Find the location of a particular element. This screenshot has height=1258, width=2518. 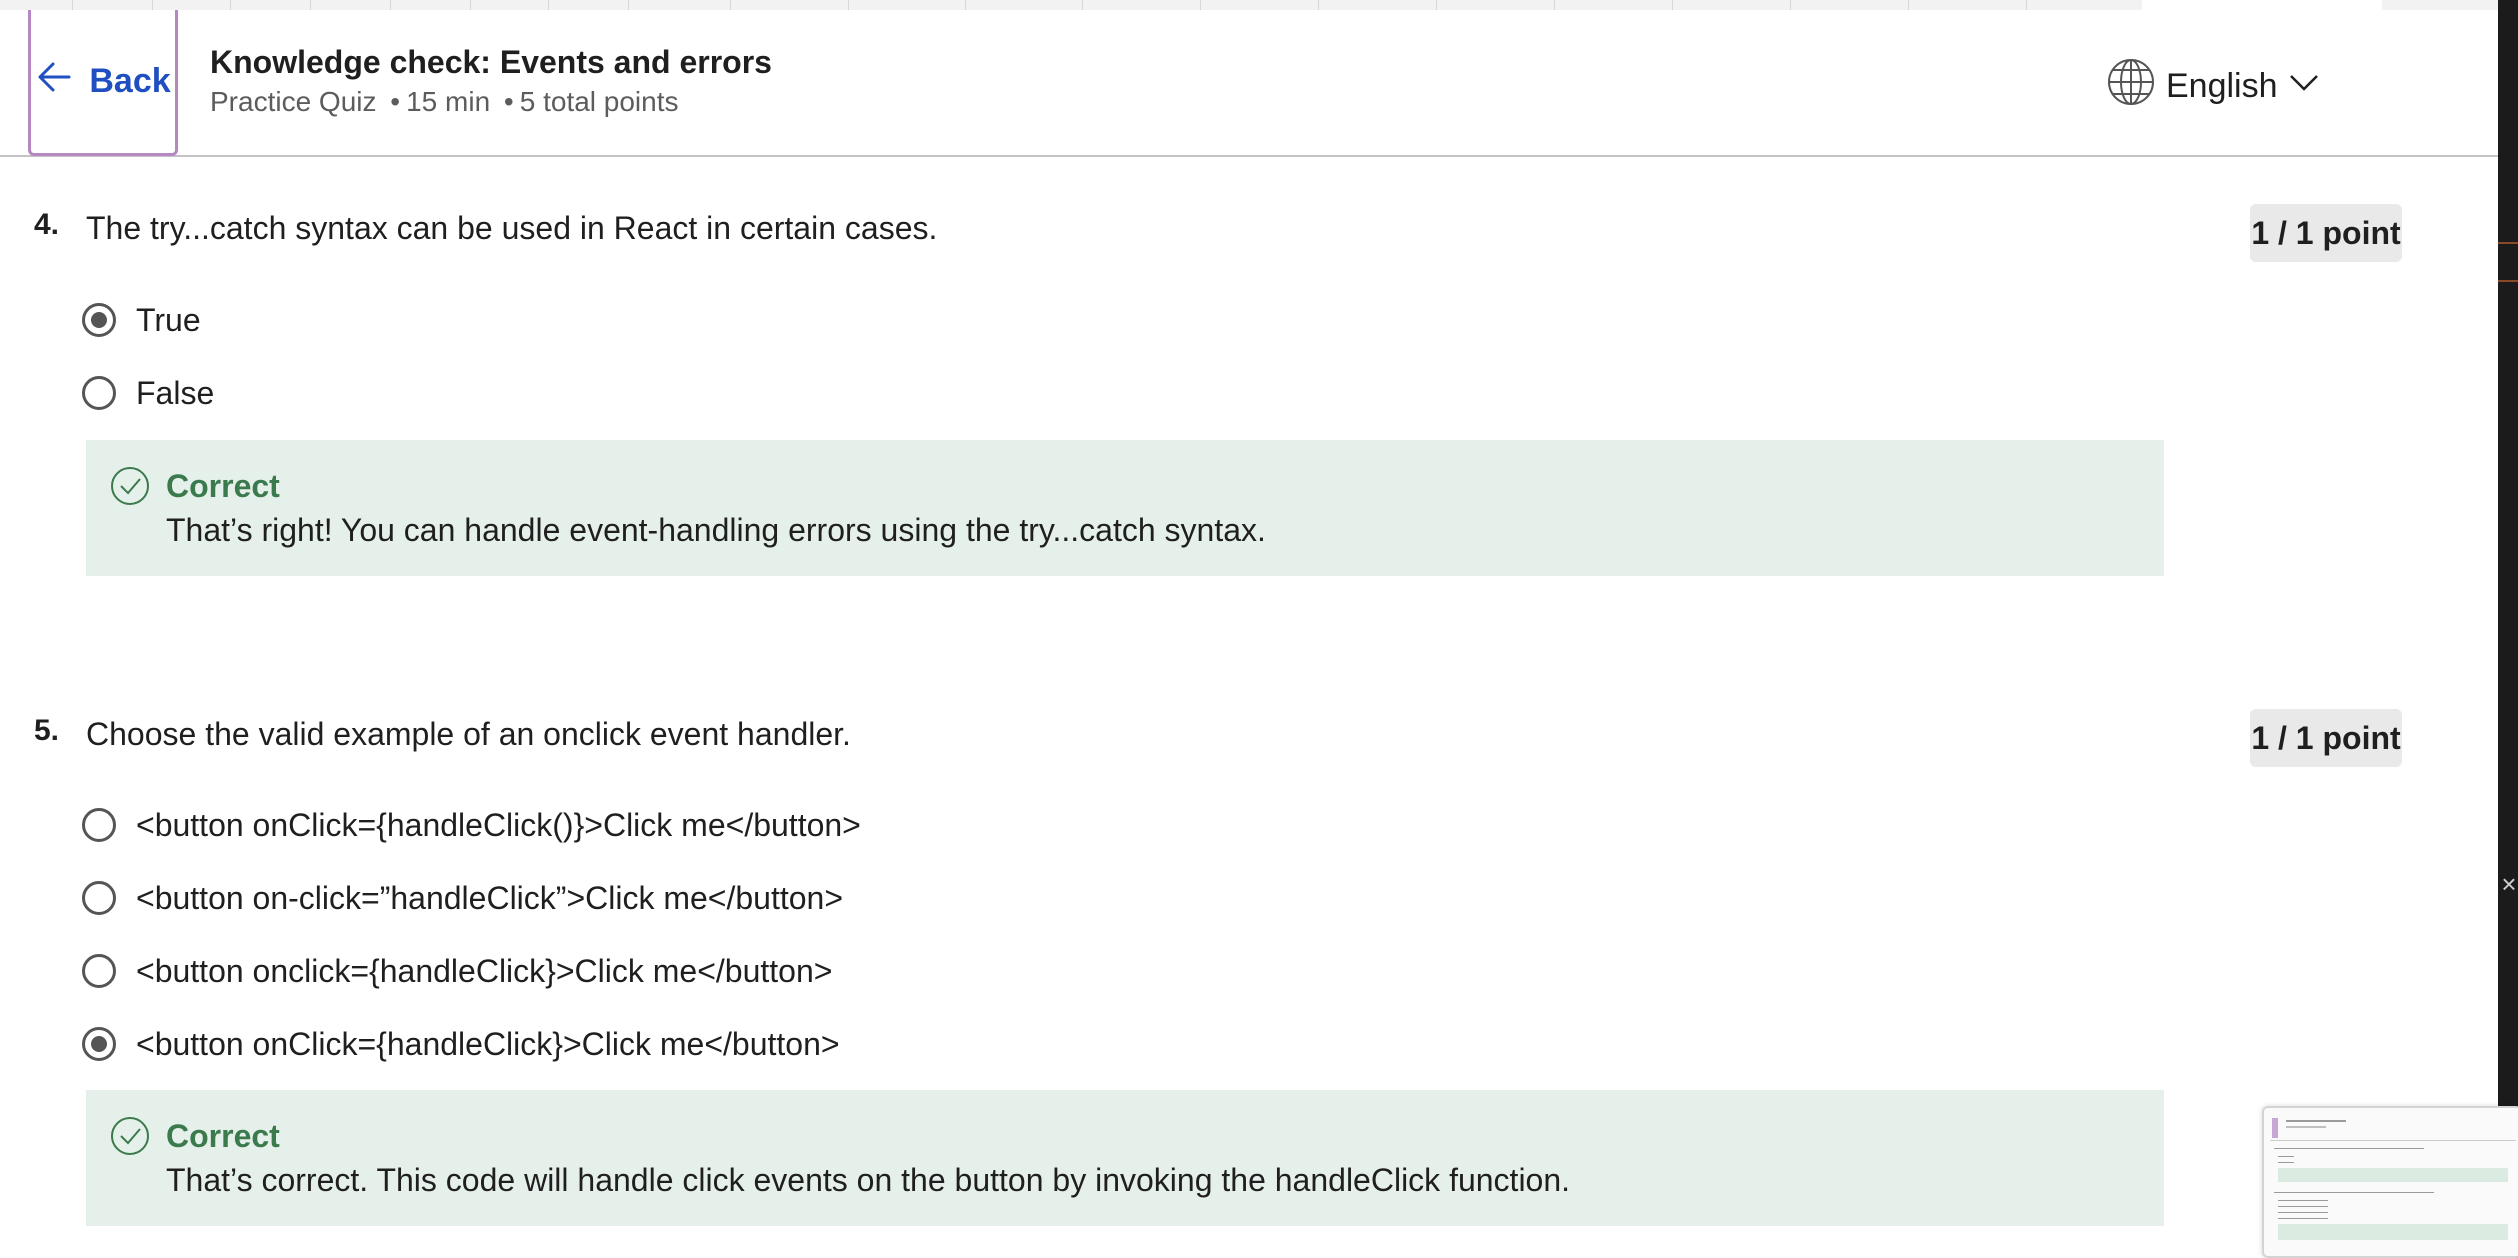

quiz-subtitle: Practice Quiz • 15 min • 5 total points is located at coordinates (444, 102).